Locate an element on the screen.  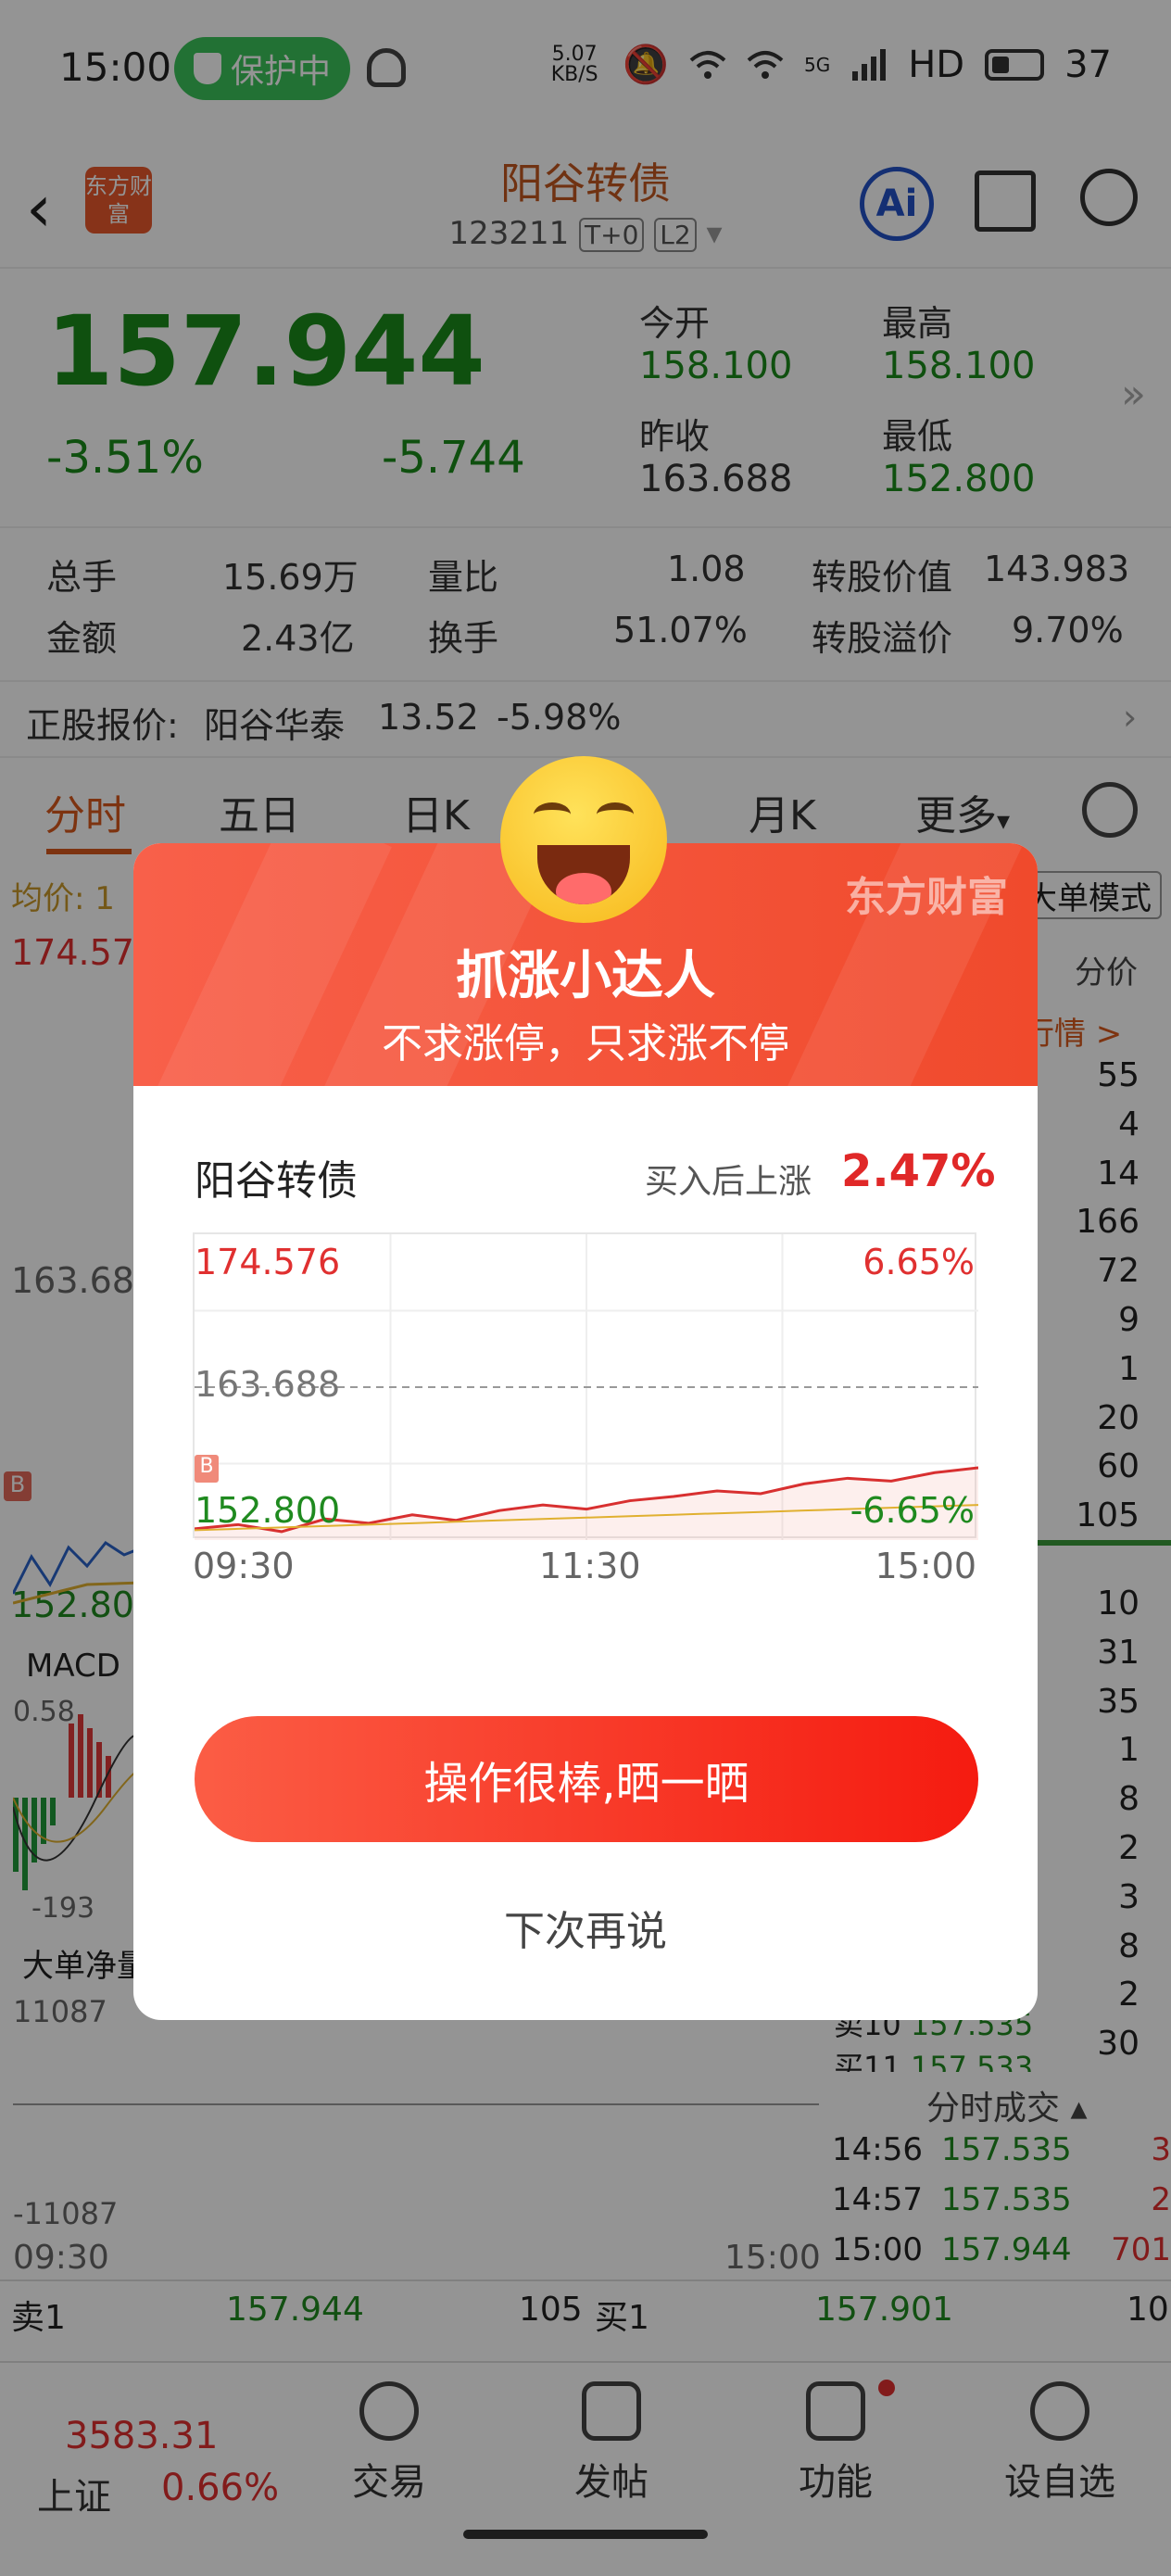
share-button: 操作很棒,晒一晒 is located at coordinates (587, 1779).